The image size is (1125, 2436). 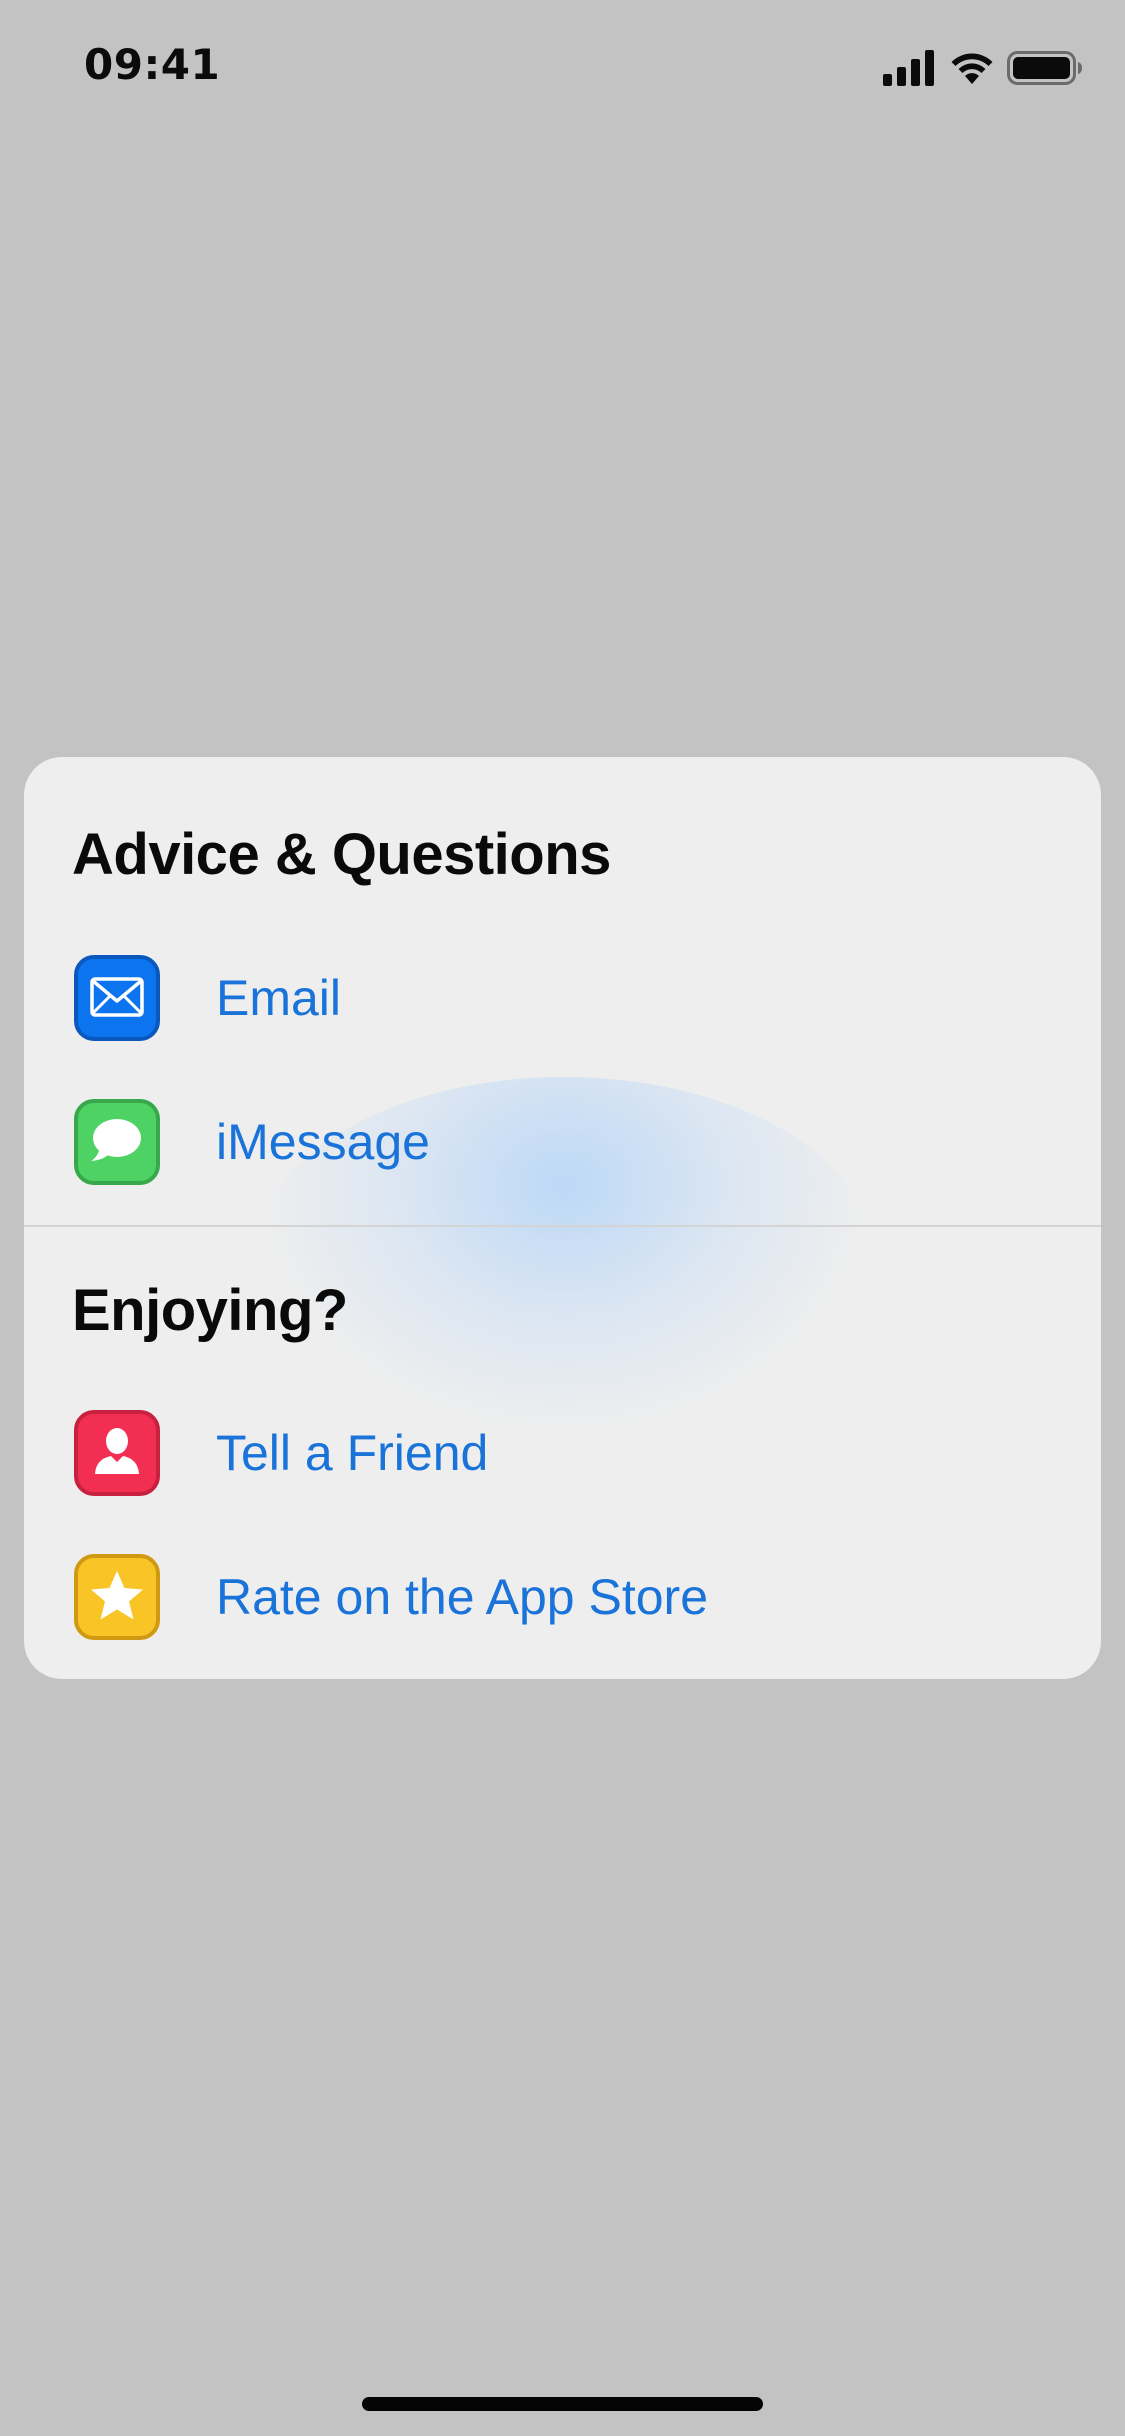 I want to click on rate-app-store-row: Rate on the App Store, so click(x=562, y=1597).